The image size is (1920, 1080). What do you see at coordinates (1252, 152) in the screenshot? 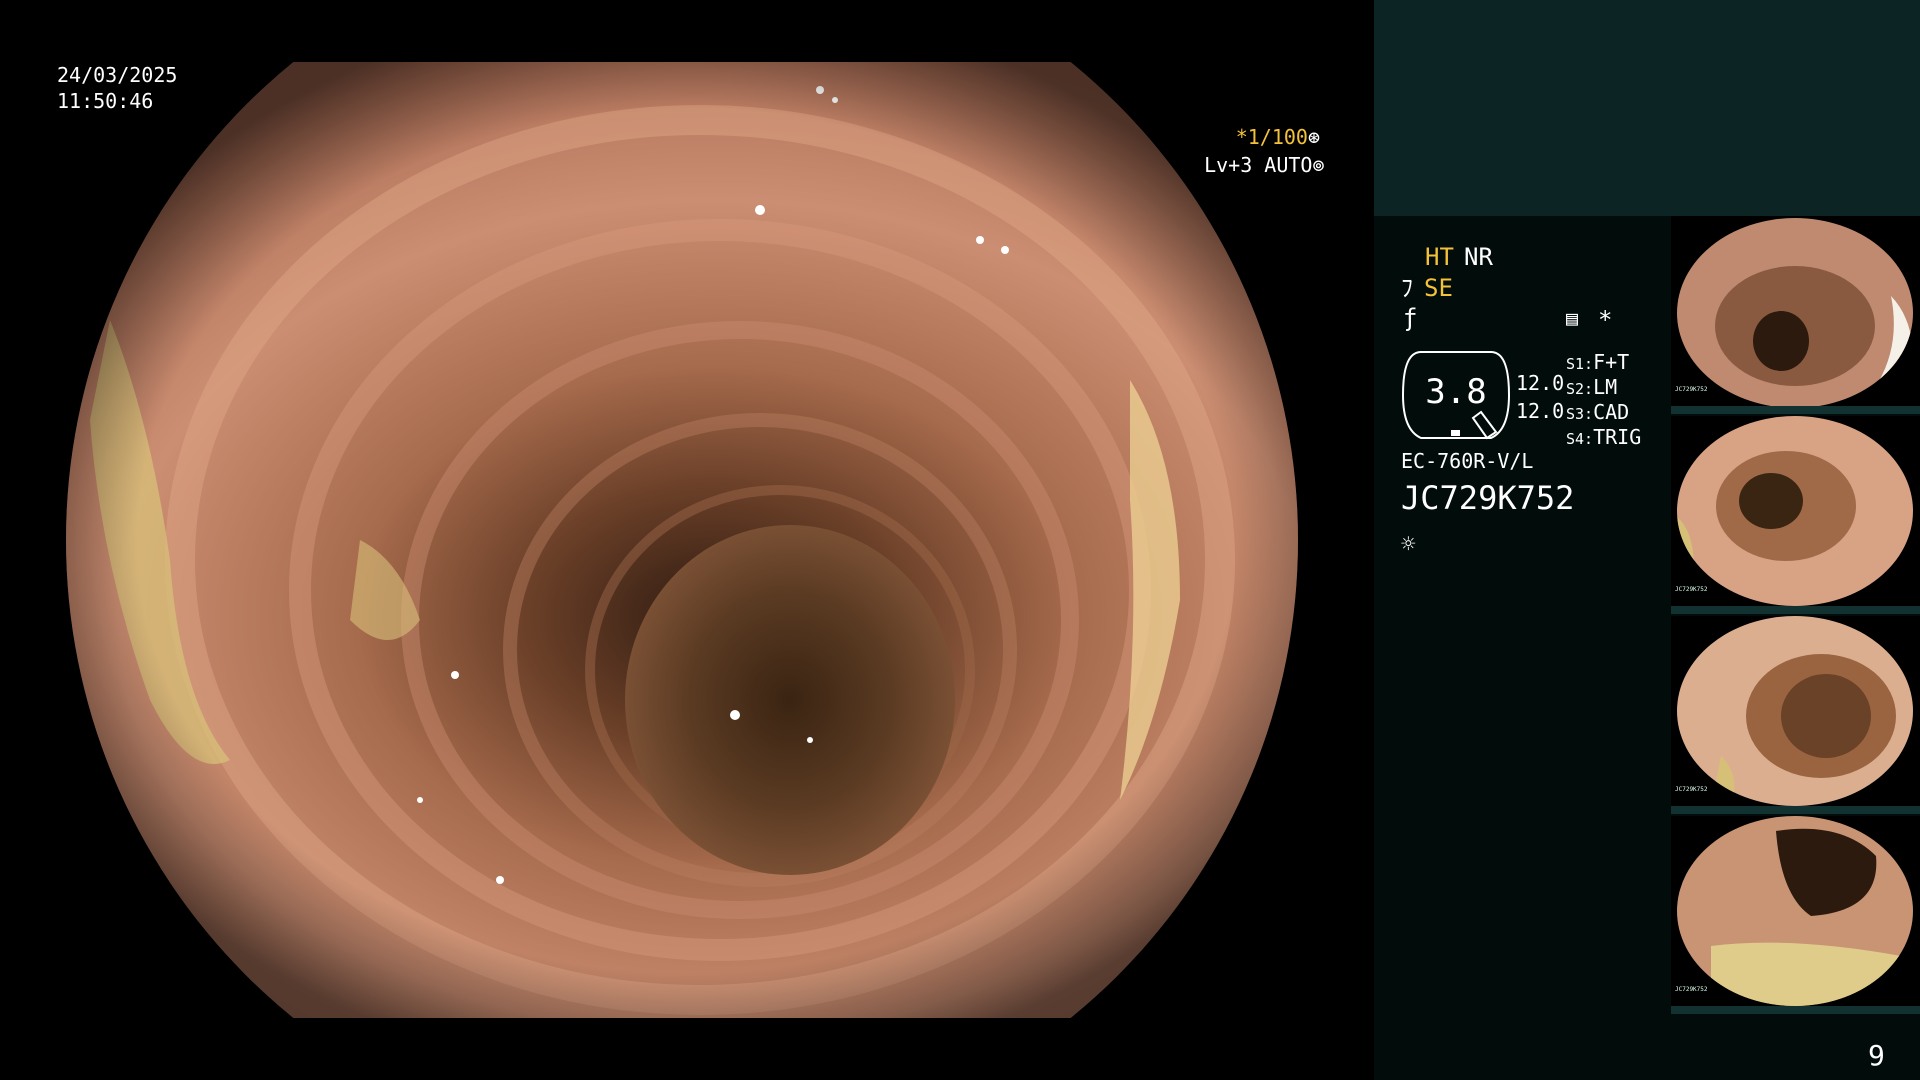
I see `level-readout: Lv+3 AUTO⊚` at bounding box center [1252, 152].